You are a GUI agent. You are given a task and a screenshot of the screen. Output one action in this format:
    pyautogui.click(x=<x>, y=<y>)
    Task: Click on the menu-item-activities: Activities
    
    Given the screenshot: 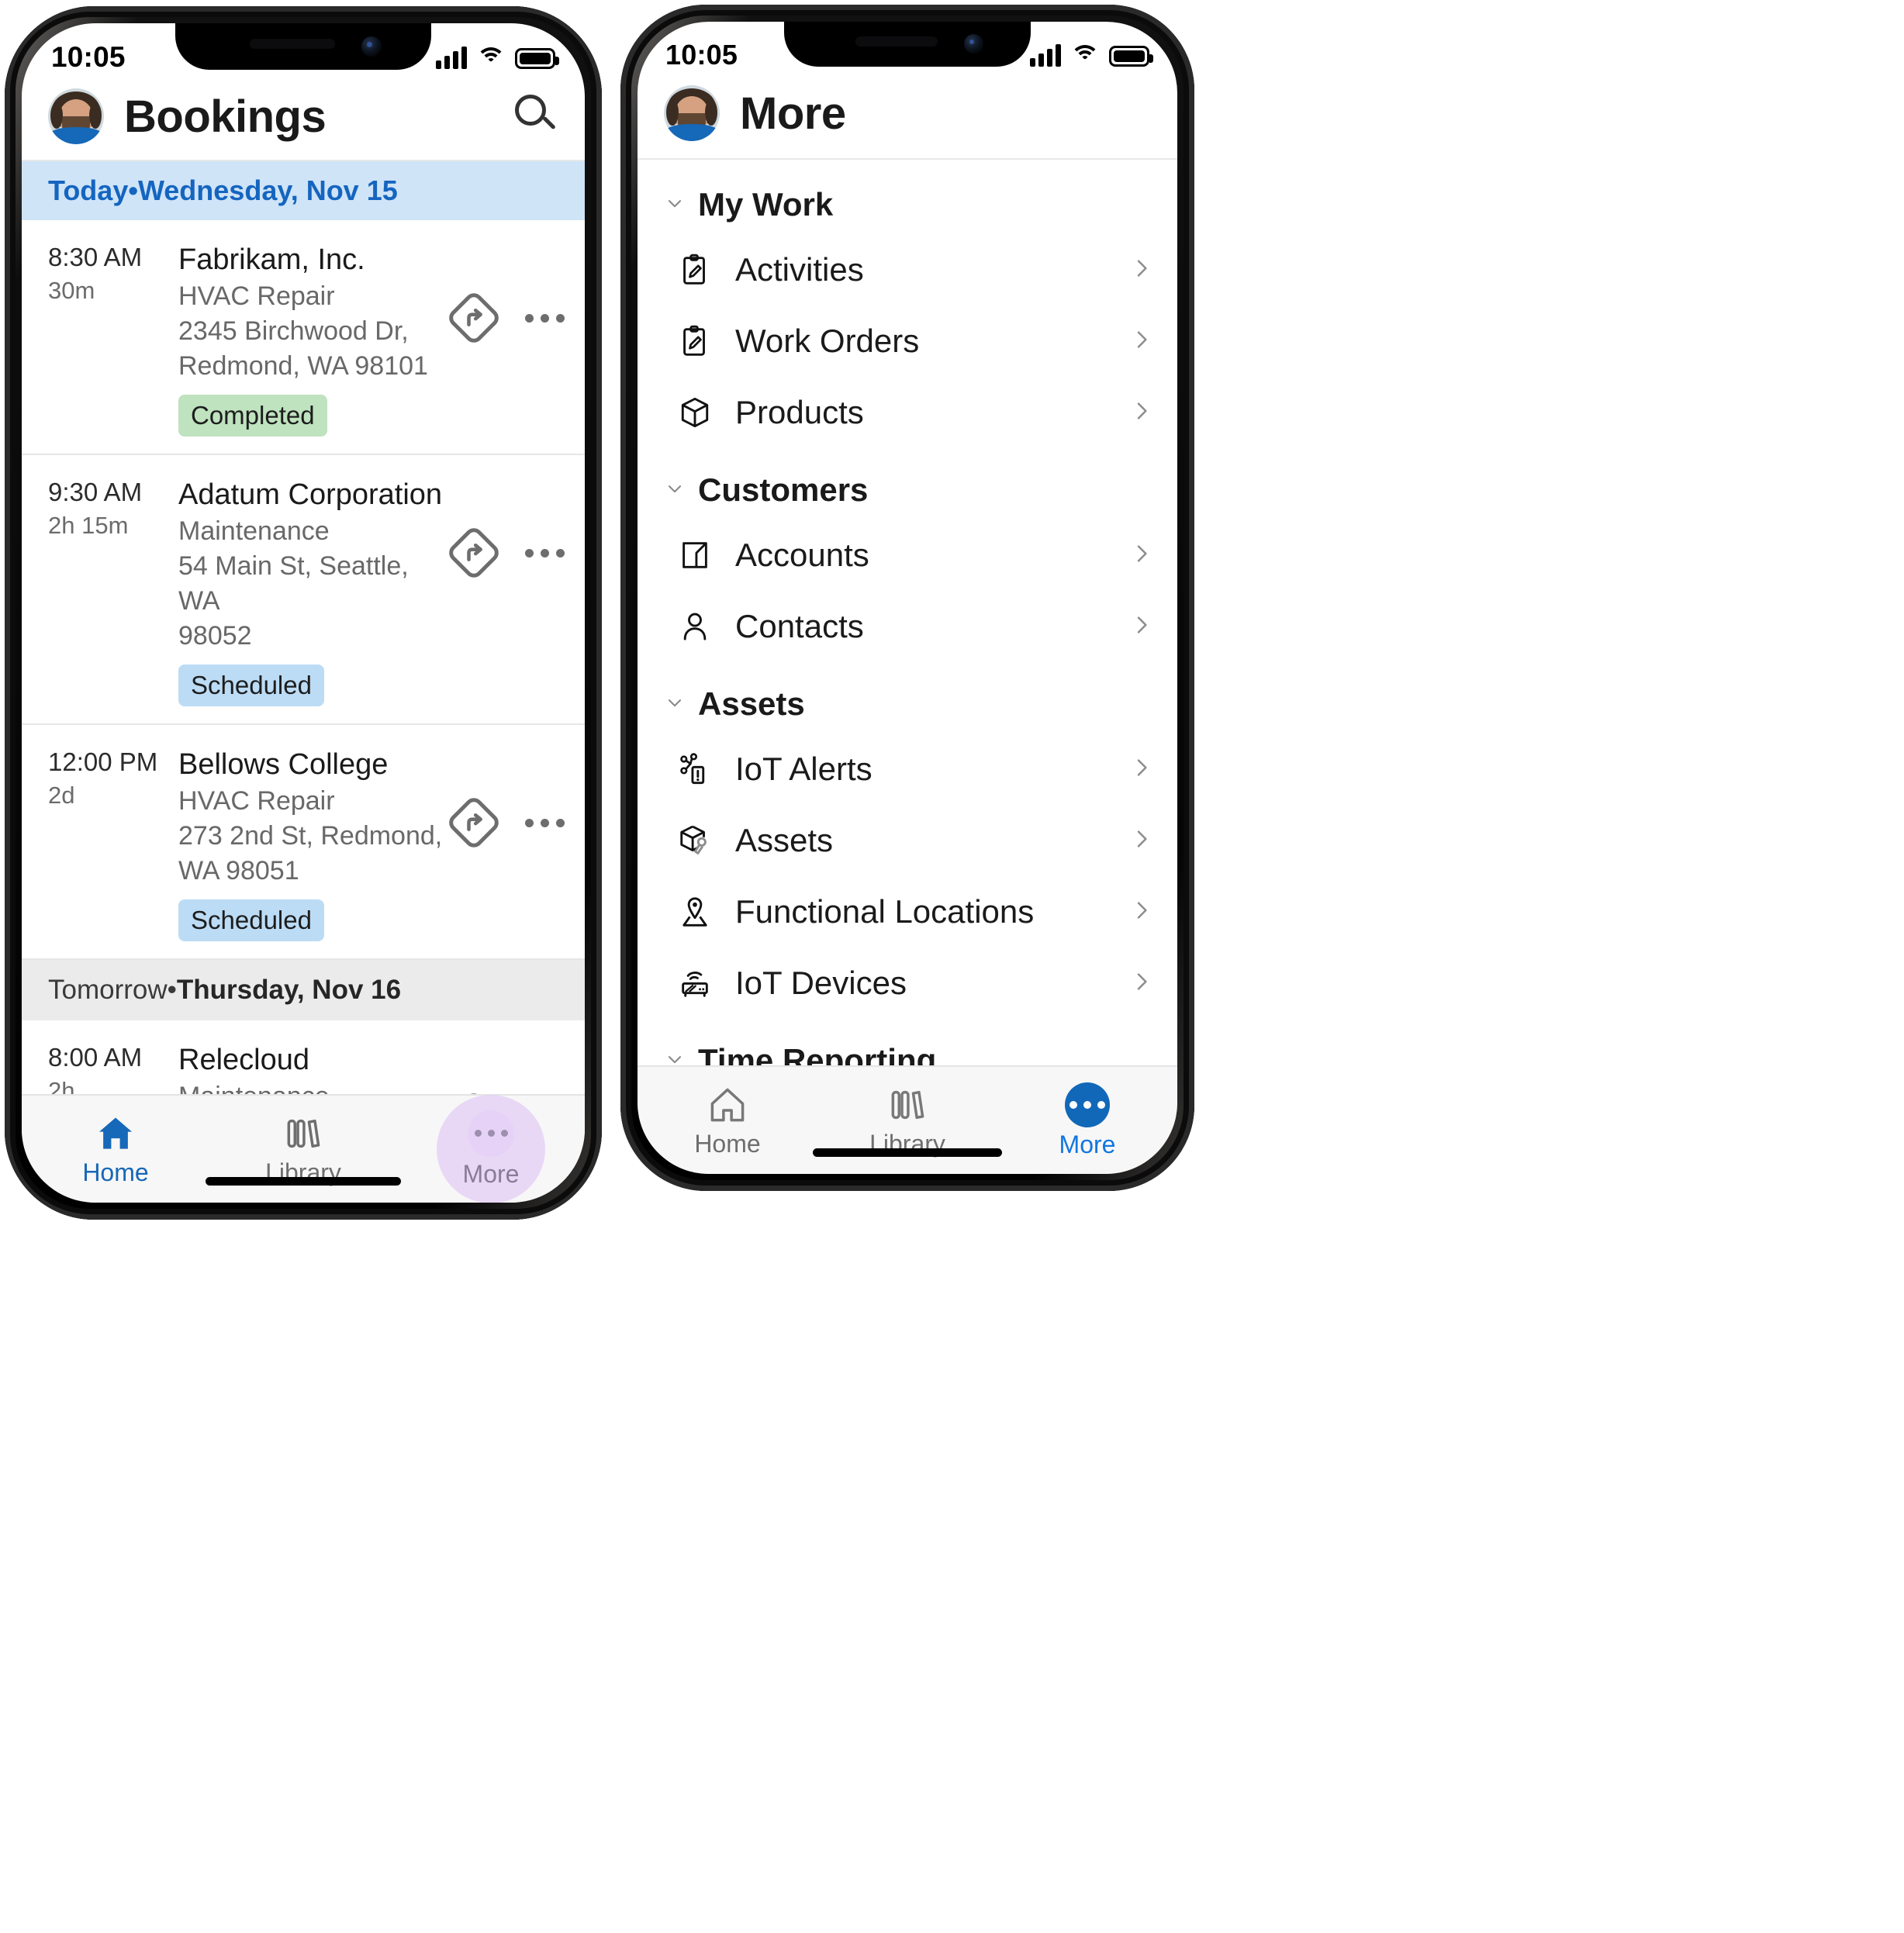 What is the action you would take?
    pyautogui.click(x=907, y=269)
    